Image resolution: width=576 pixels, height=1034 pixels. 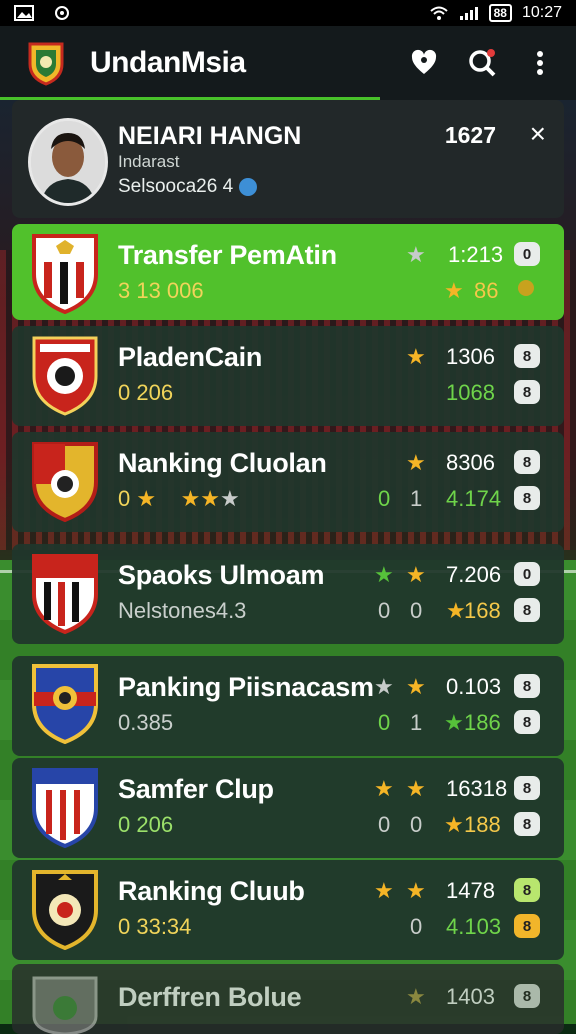 I want to click on more-vertical-icon, so click(x=540, y=63).